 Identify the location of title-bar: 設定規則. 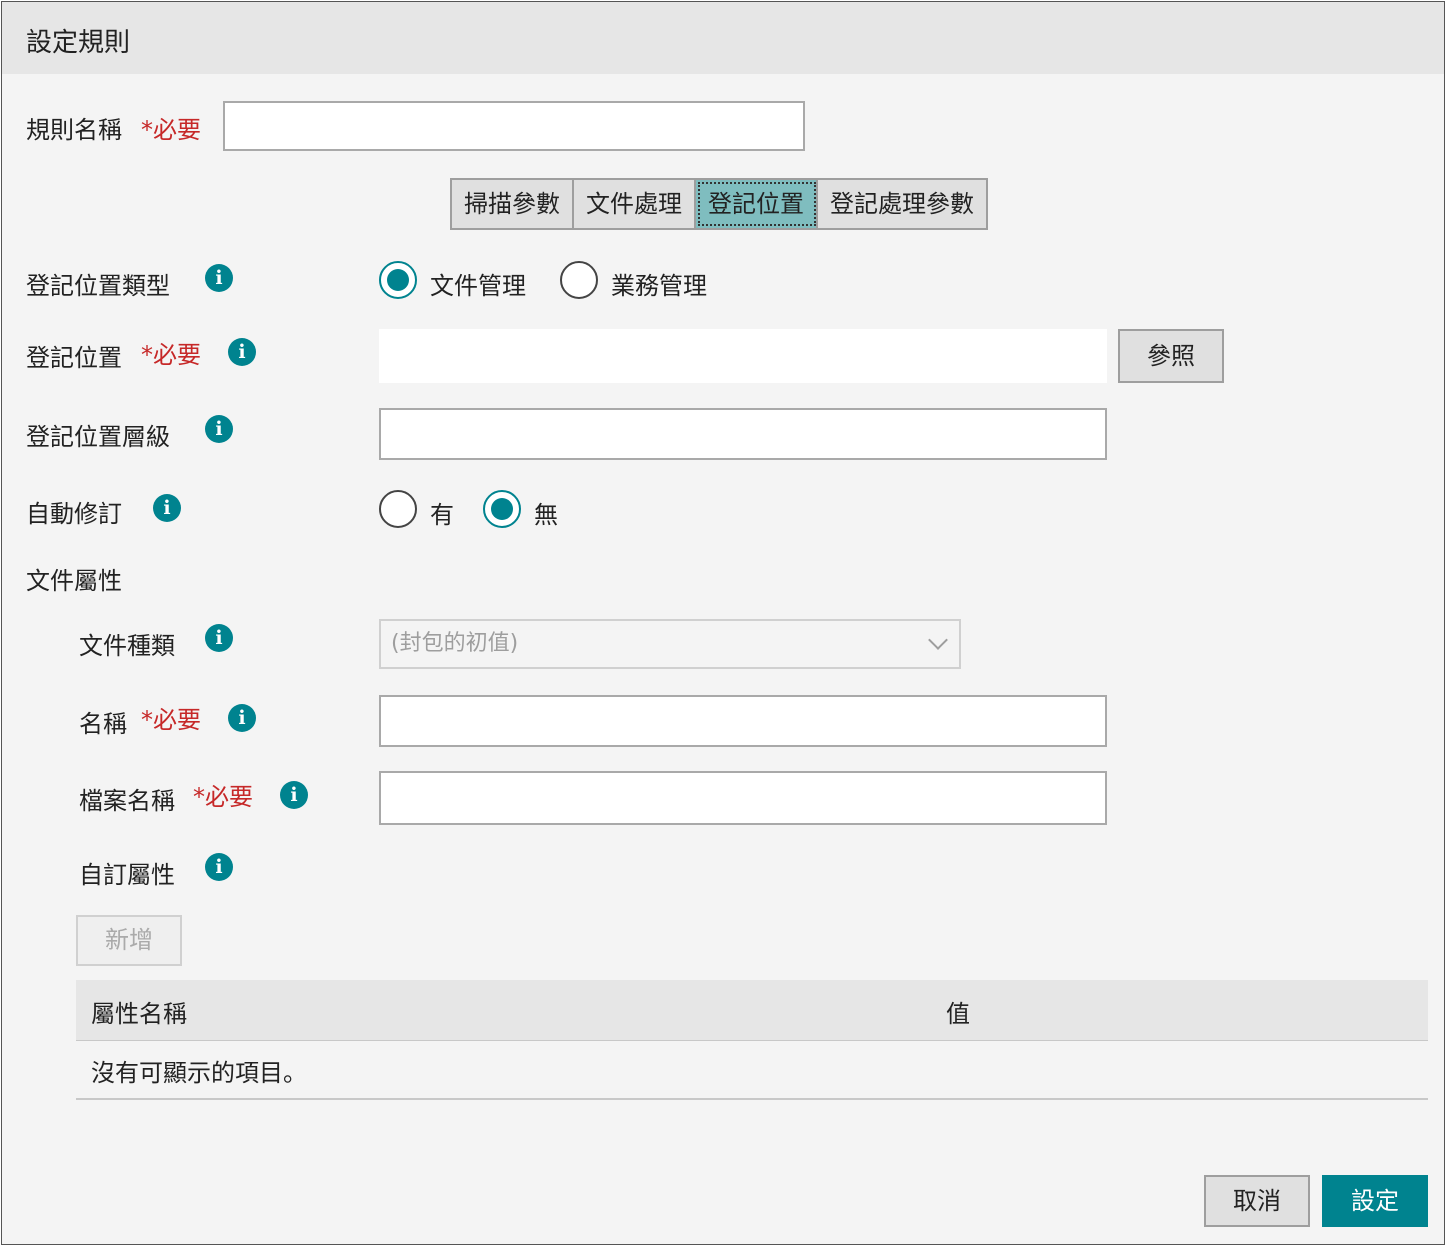
(723, 38).